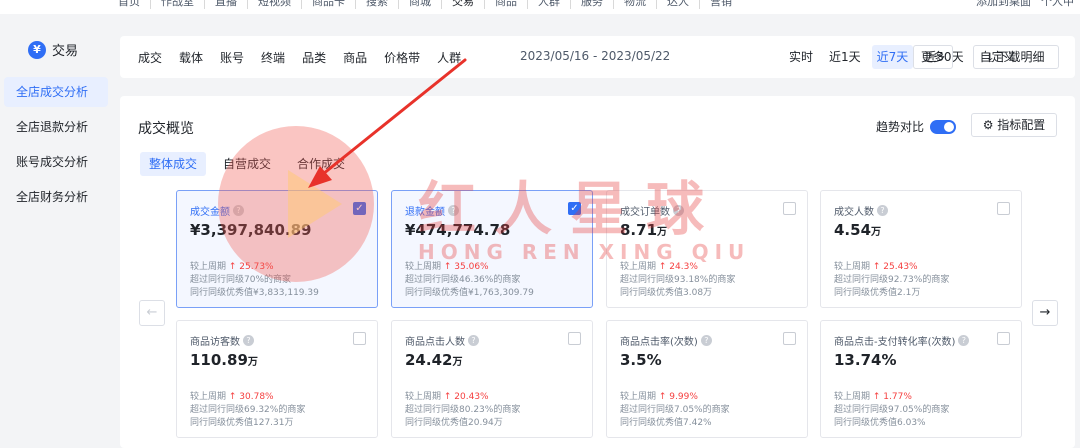  I want to click on next-arrow-button: →, so click(1045, 313).